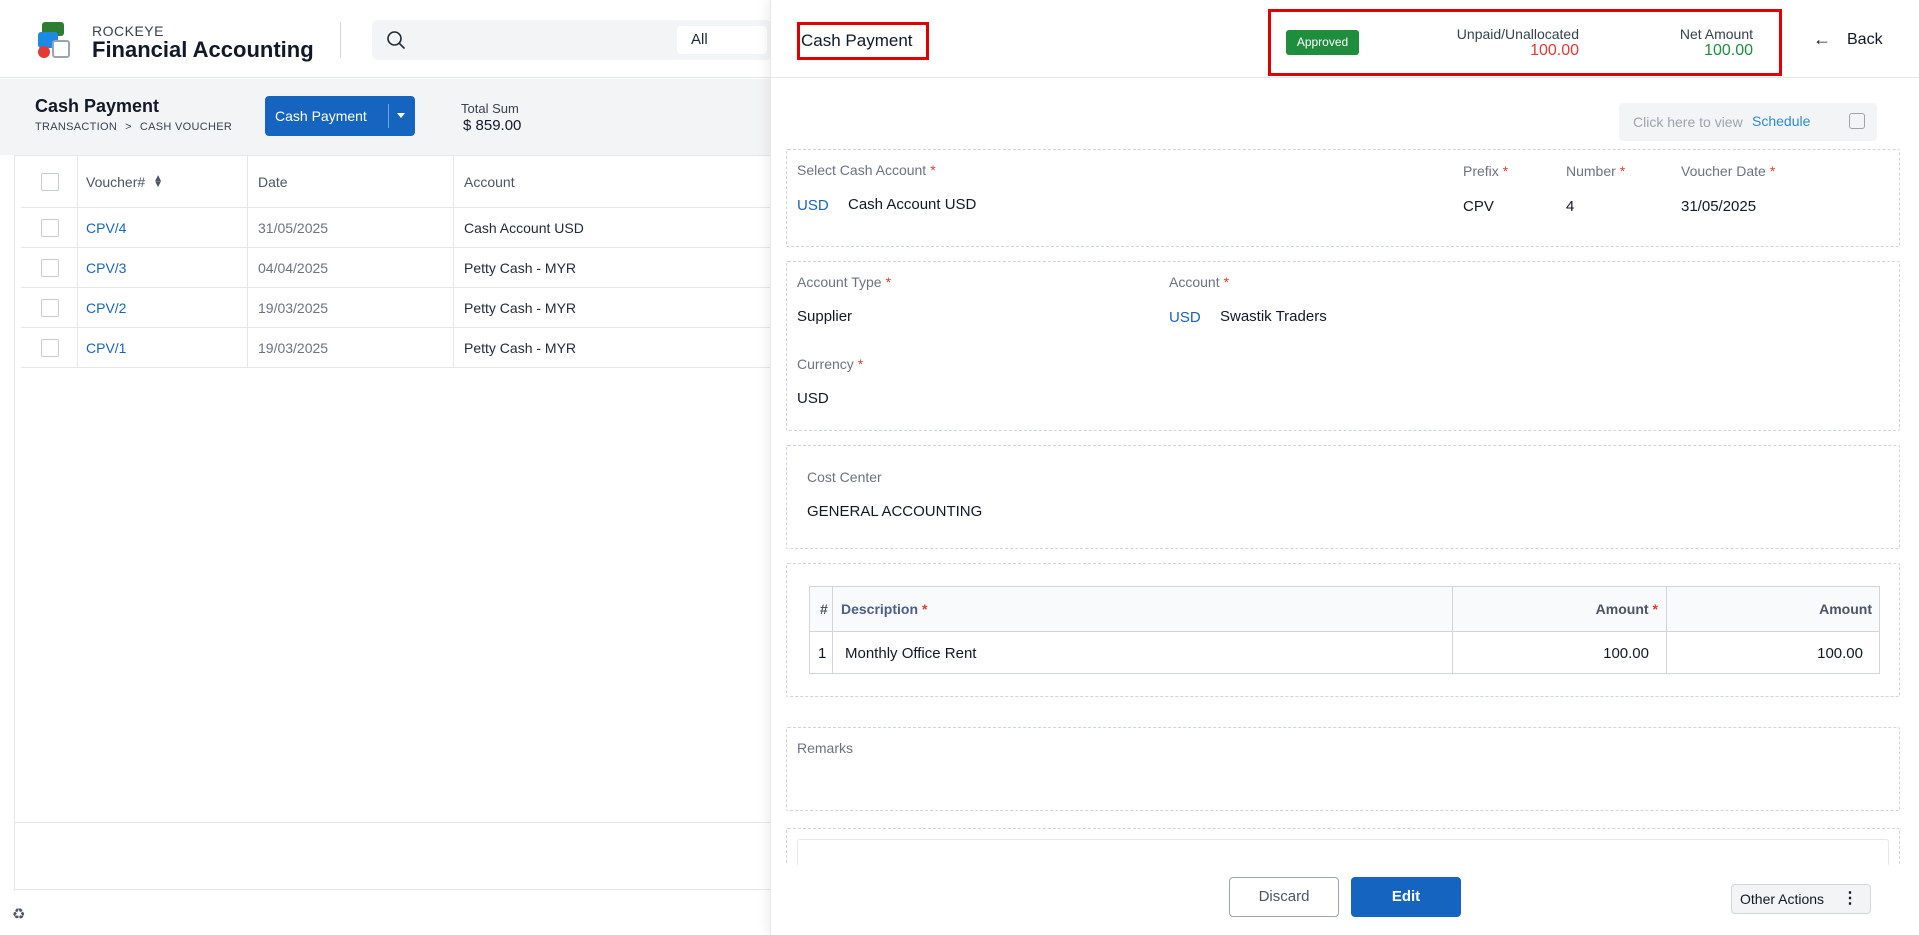  What do you see at coordinates (866, 170) in the screenshot?
I see `field-label: Select Cash Account *` at bounding box center [866, 170].